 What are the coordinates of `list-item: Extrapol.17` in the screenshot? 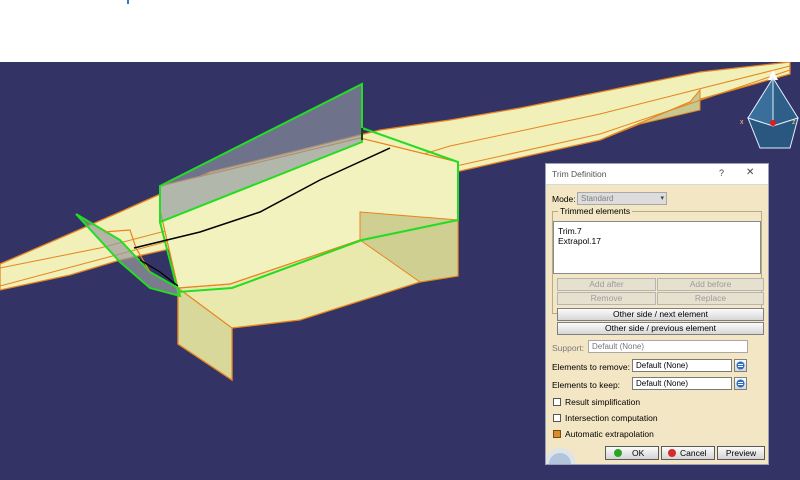 It's located at (579, 241).